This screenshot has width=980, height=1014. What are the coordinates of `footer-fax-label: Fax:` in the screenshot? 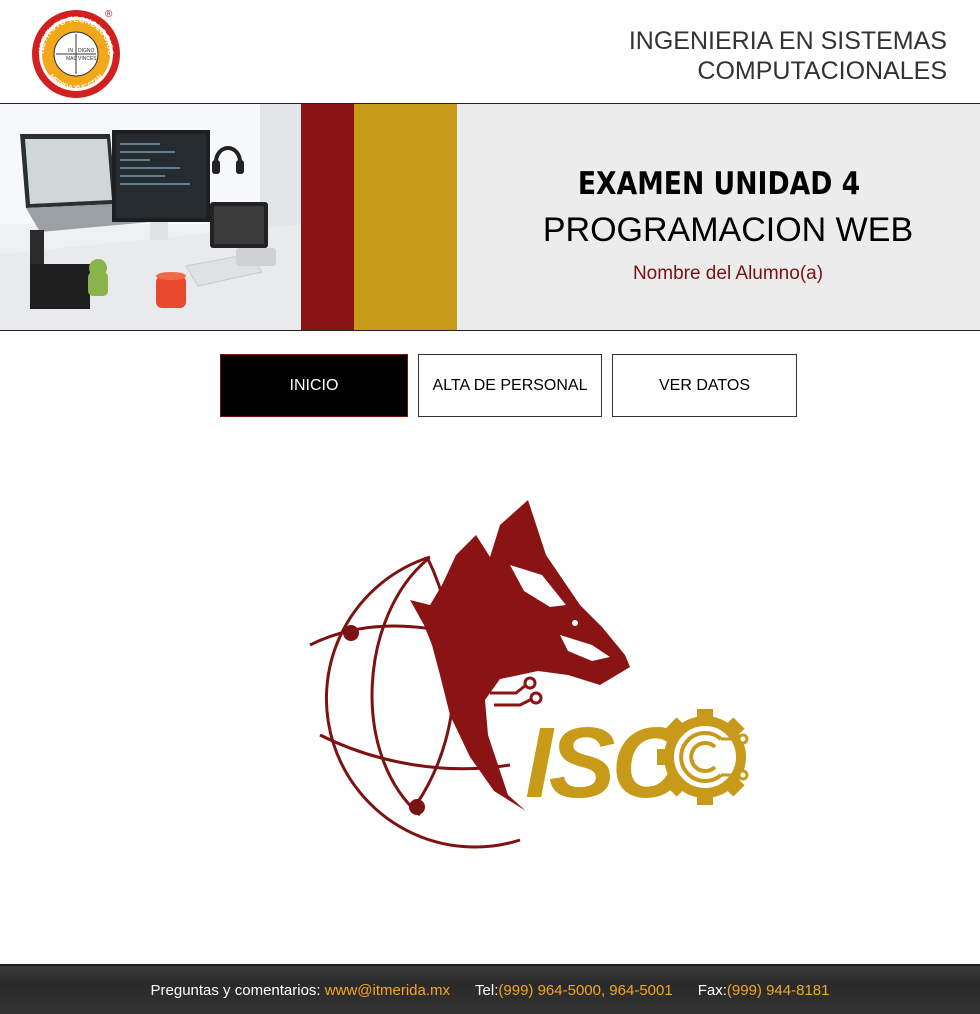 It's located at (712, 990).